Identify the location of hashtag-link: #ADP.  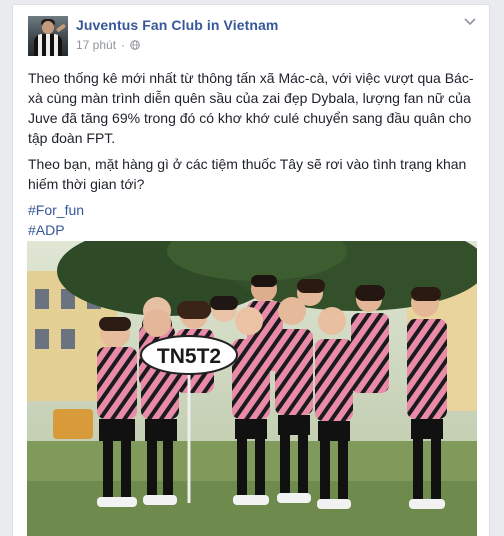
(252, 230).